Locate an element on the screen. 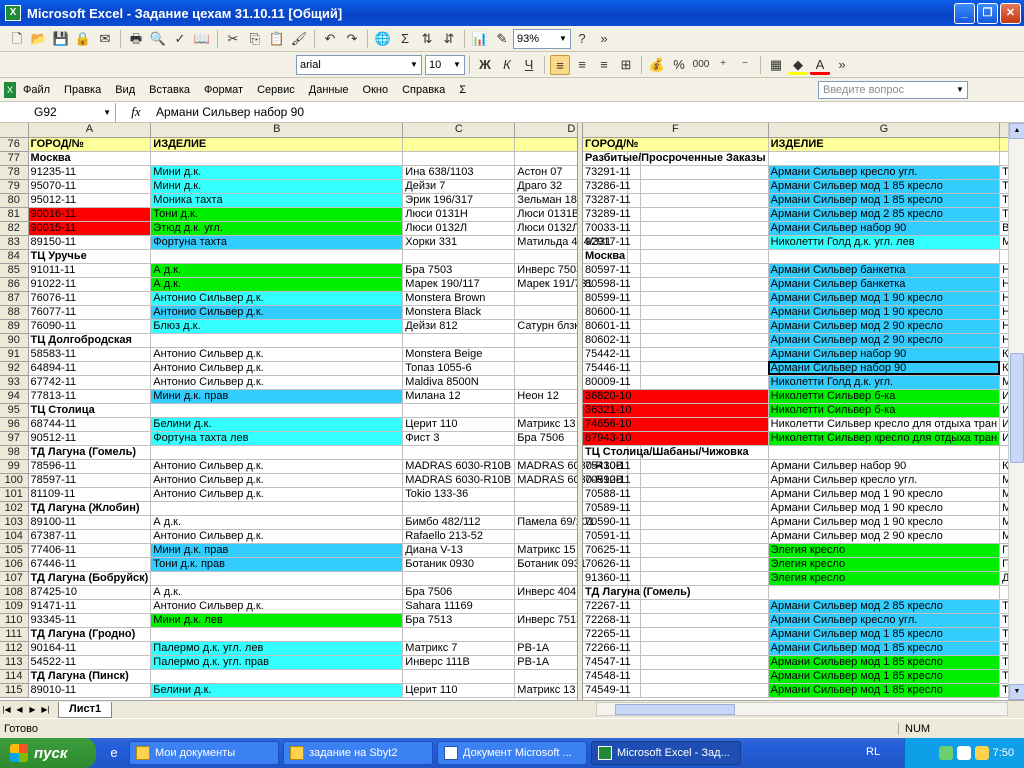 The height and width of the screenshot is (768, 1024). spelling-icon: ✓ is located at coordinates (180, 39).